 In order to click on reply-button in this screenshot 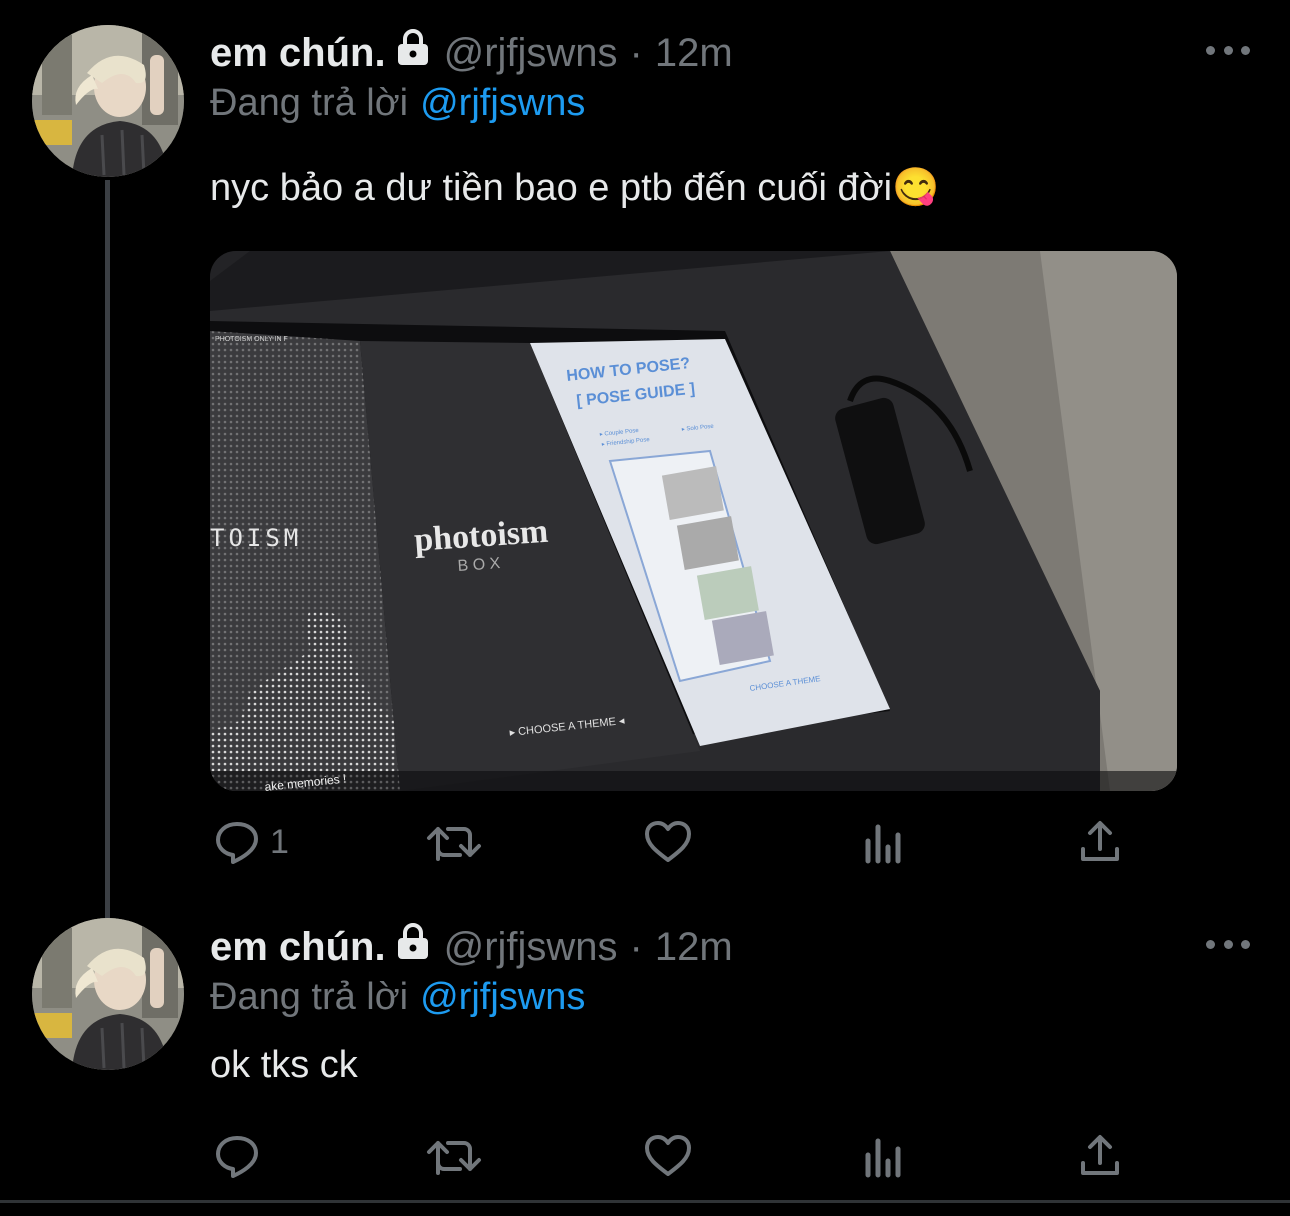, I will do `click(242, 1156)`.